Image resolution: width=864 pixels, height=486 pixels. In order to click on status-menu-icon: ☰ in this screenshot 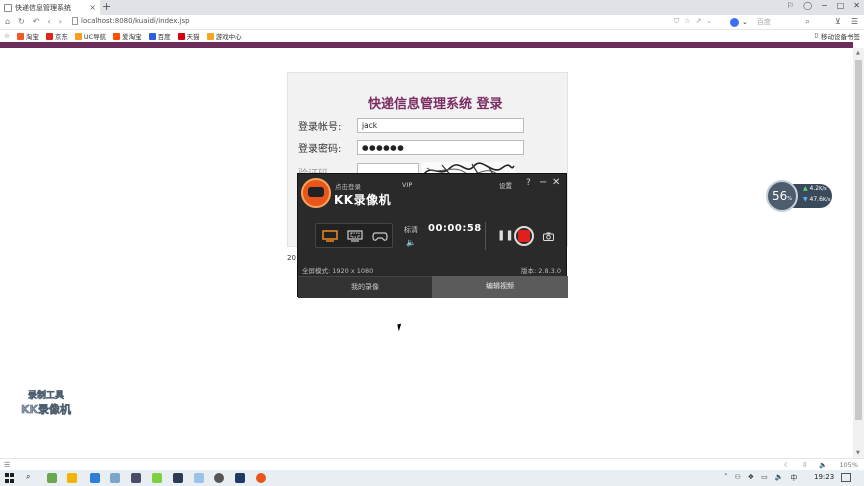, I will do `click(7, 465)`.